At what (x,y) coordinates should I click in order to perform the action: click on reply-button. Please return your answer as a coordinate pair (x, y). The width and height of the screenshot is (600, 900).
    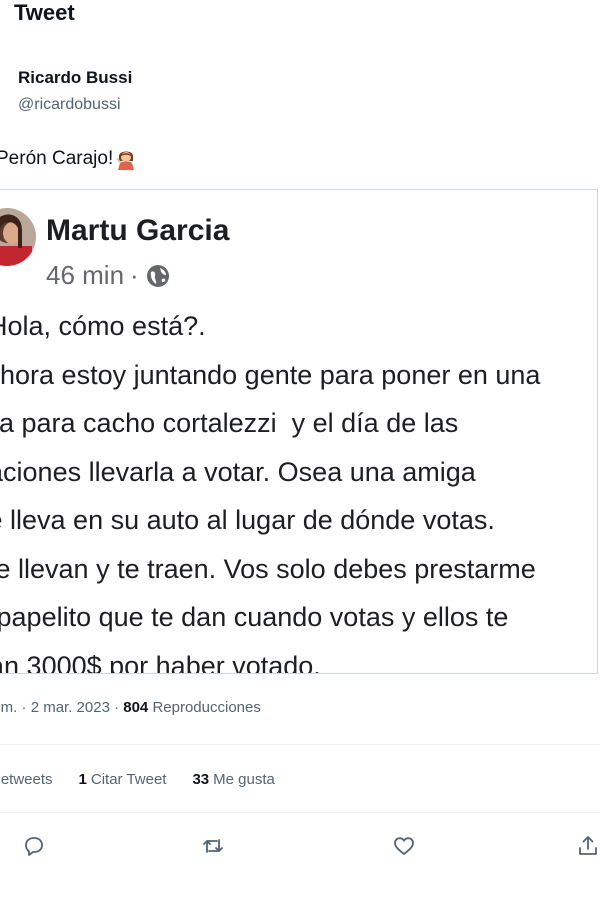
    Looking at the image, I should click on (34, 848).